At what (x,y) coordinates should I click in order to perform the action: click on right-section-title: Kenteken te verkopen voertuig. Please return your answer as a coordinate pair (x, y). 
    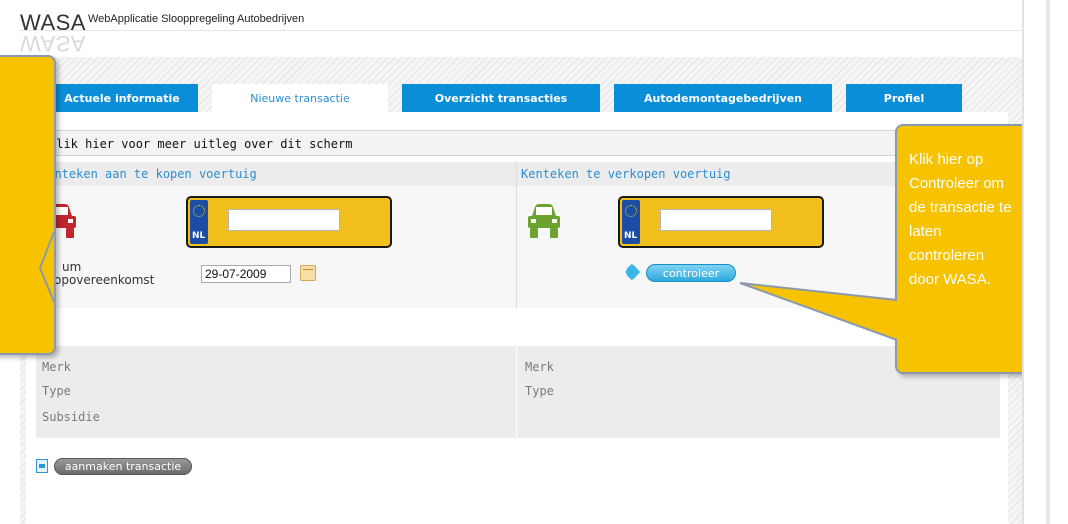
    Looking at the image, I should click on (626, 174).